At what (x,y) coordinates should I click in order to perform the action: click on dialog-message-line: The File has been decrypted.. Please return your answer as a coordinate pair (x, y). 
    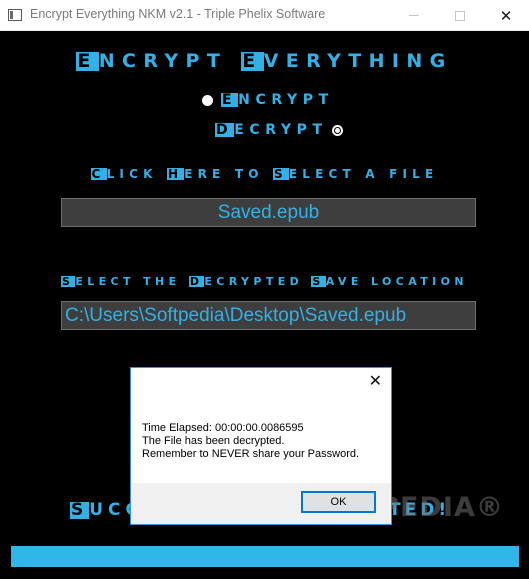
    Looking at the image, I should click on (213, 441).